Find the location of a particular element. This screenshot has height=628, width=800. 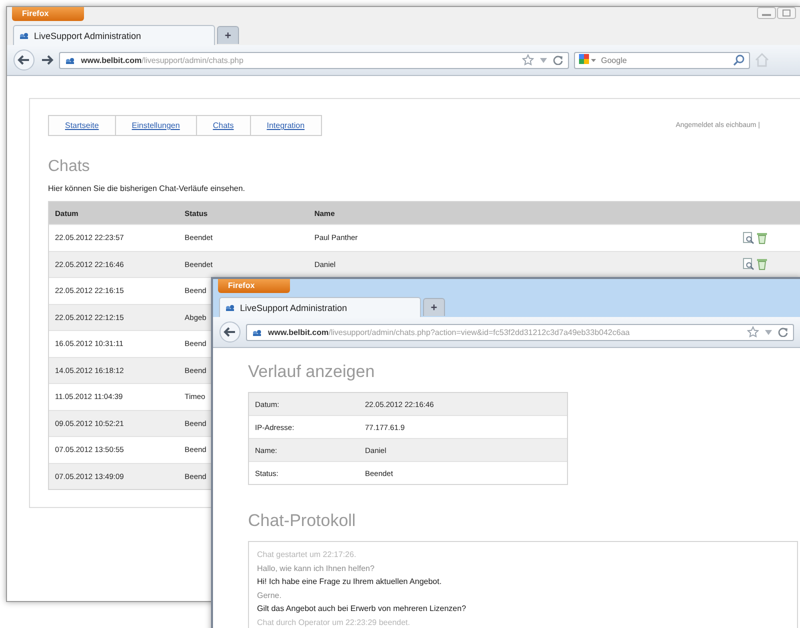

nav-link: Einstellungen is located at coordinates (156, 125).